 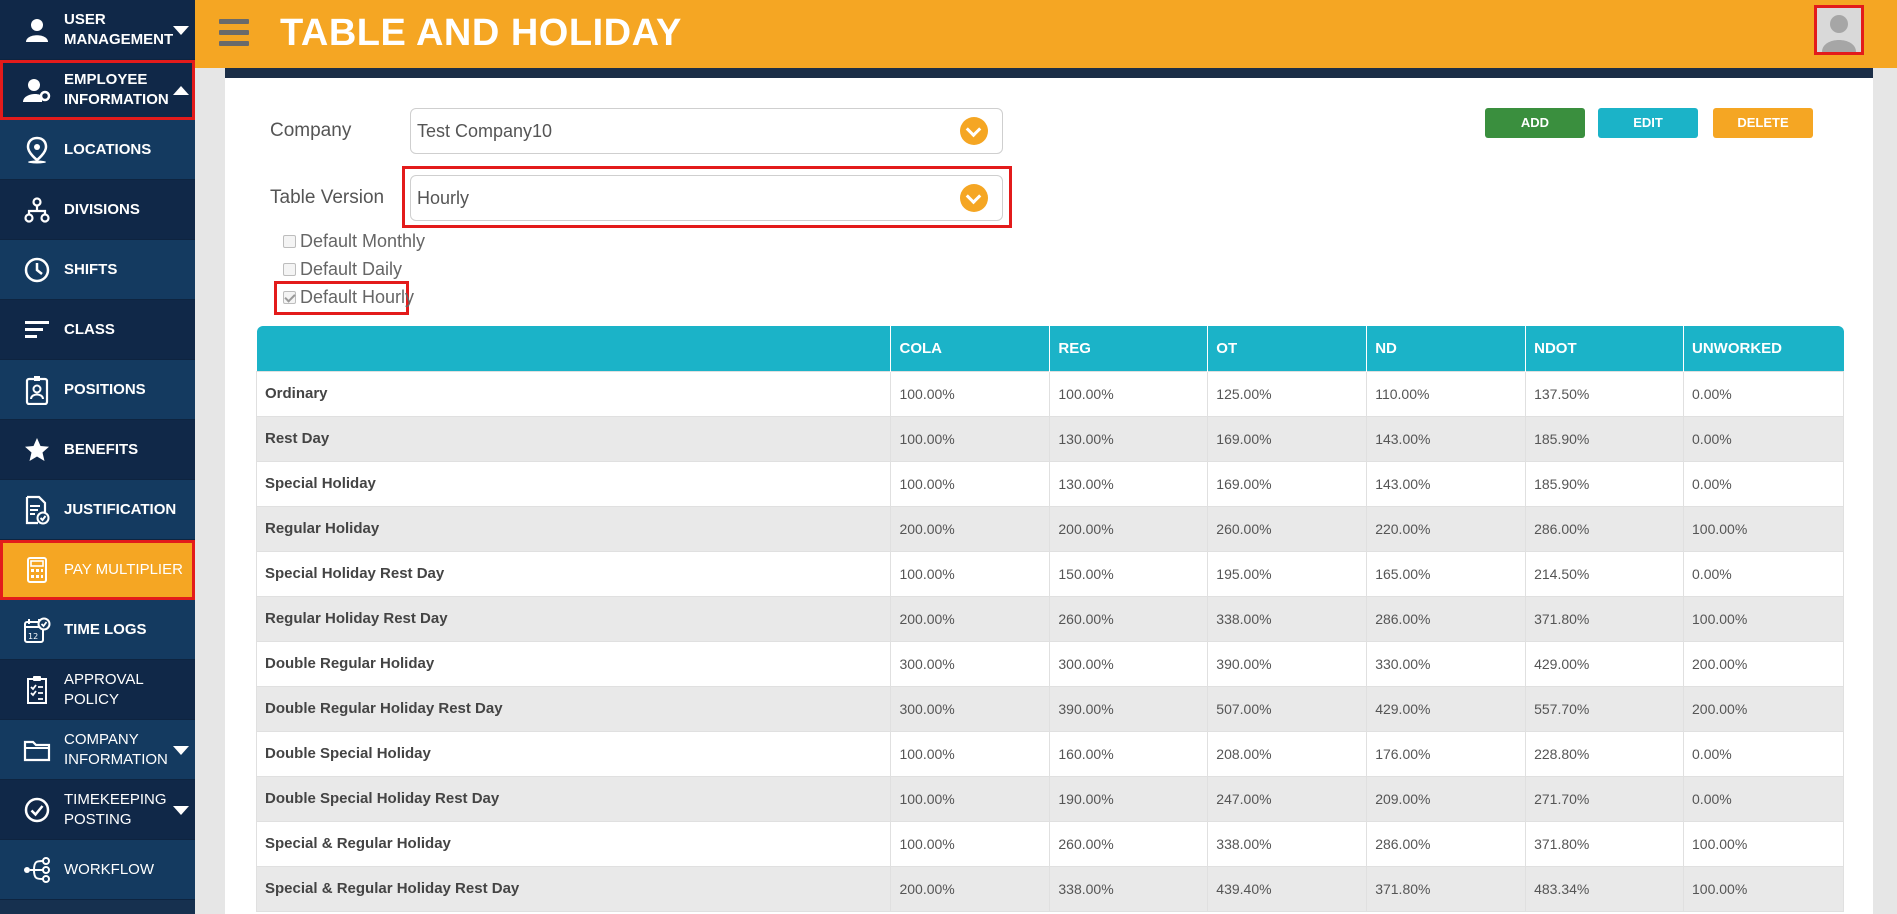 What do you see at coordinates (91, 269) in the screenshot?
I see `sidebar-item-label: SHIFTS` at bounding box center [91, 269].